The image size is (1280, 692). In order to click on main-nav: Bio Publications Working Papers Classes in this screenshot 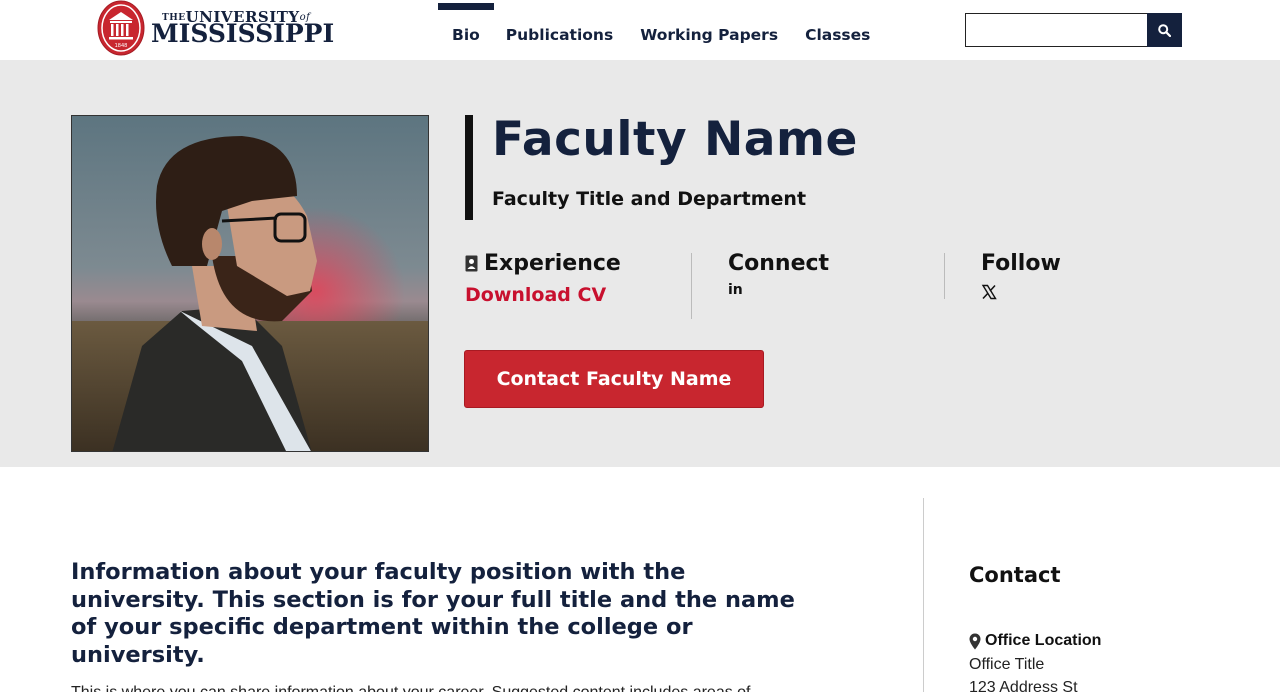, I will do `click(667, 30)`.